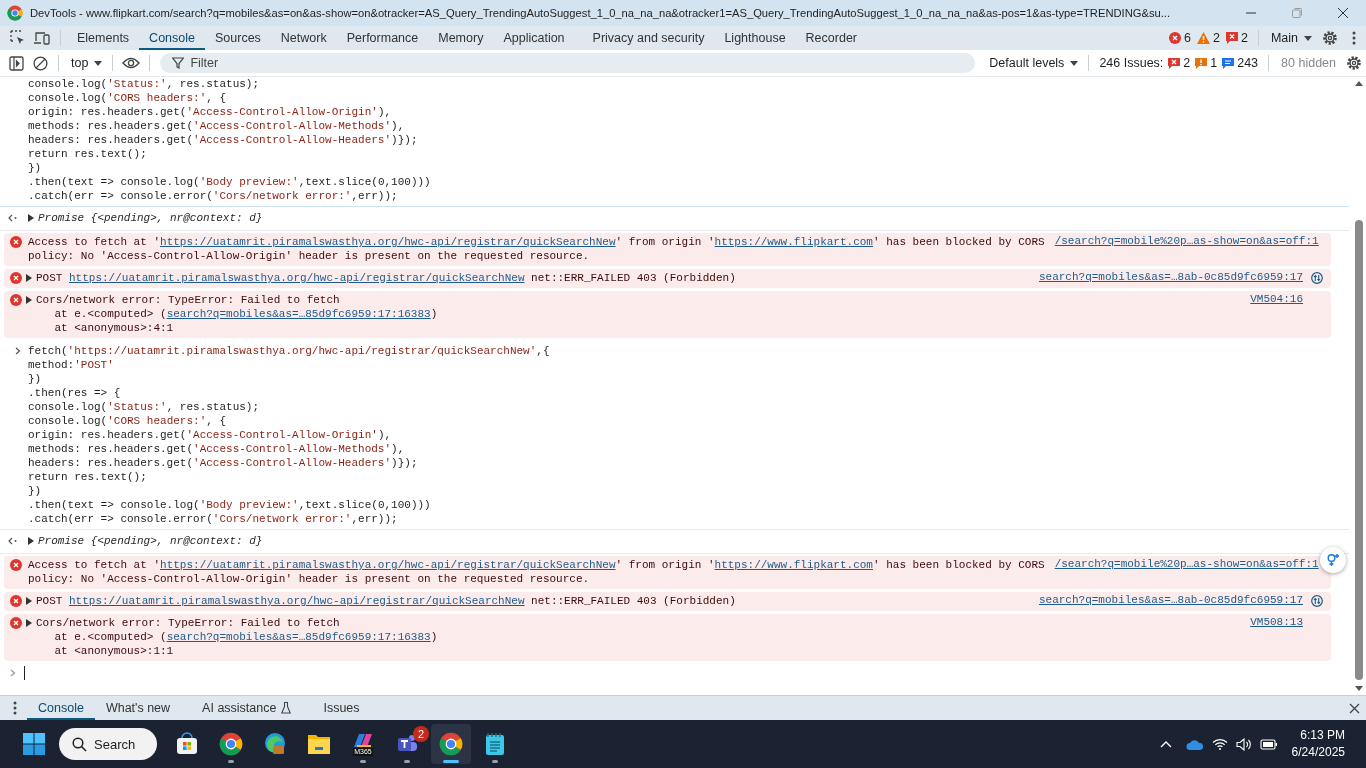 The height and width of the screenshot is (768, 1366). Describe the element at coordinates (18, 38) in the screenshot. I see `inspect-icon` at that location.